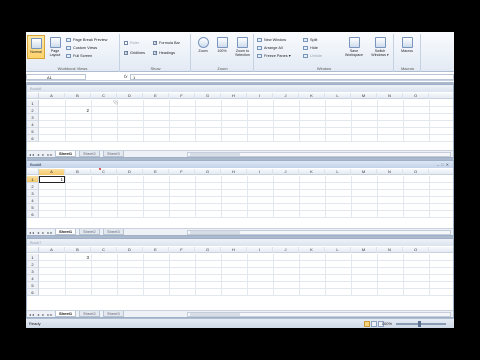  Describe the element at coordinates (222, 47) in the screenshot. I see `zoom-100-button: 100%` at that location.